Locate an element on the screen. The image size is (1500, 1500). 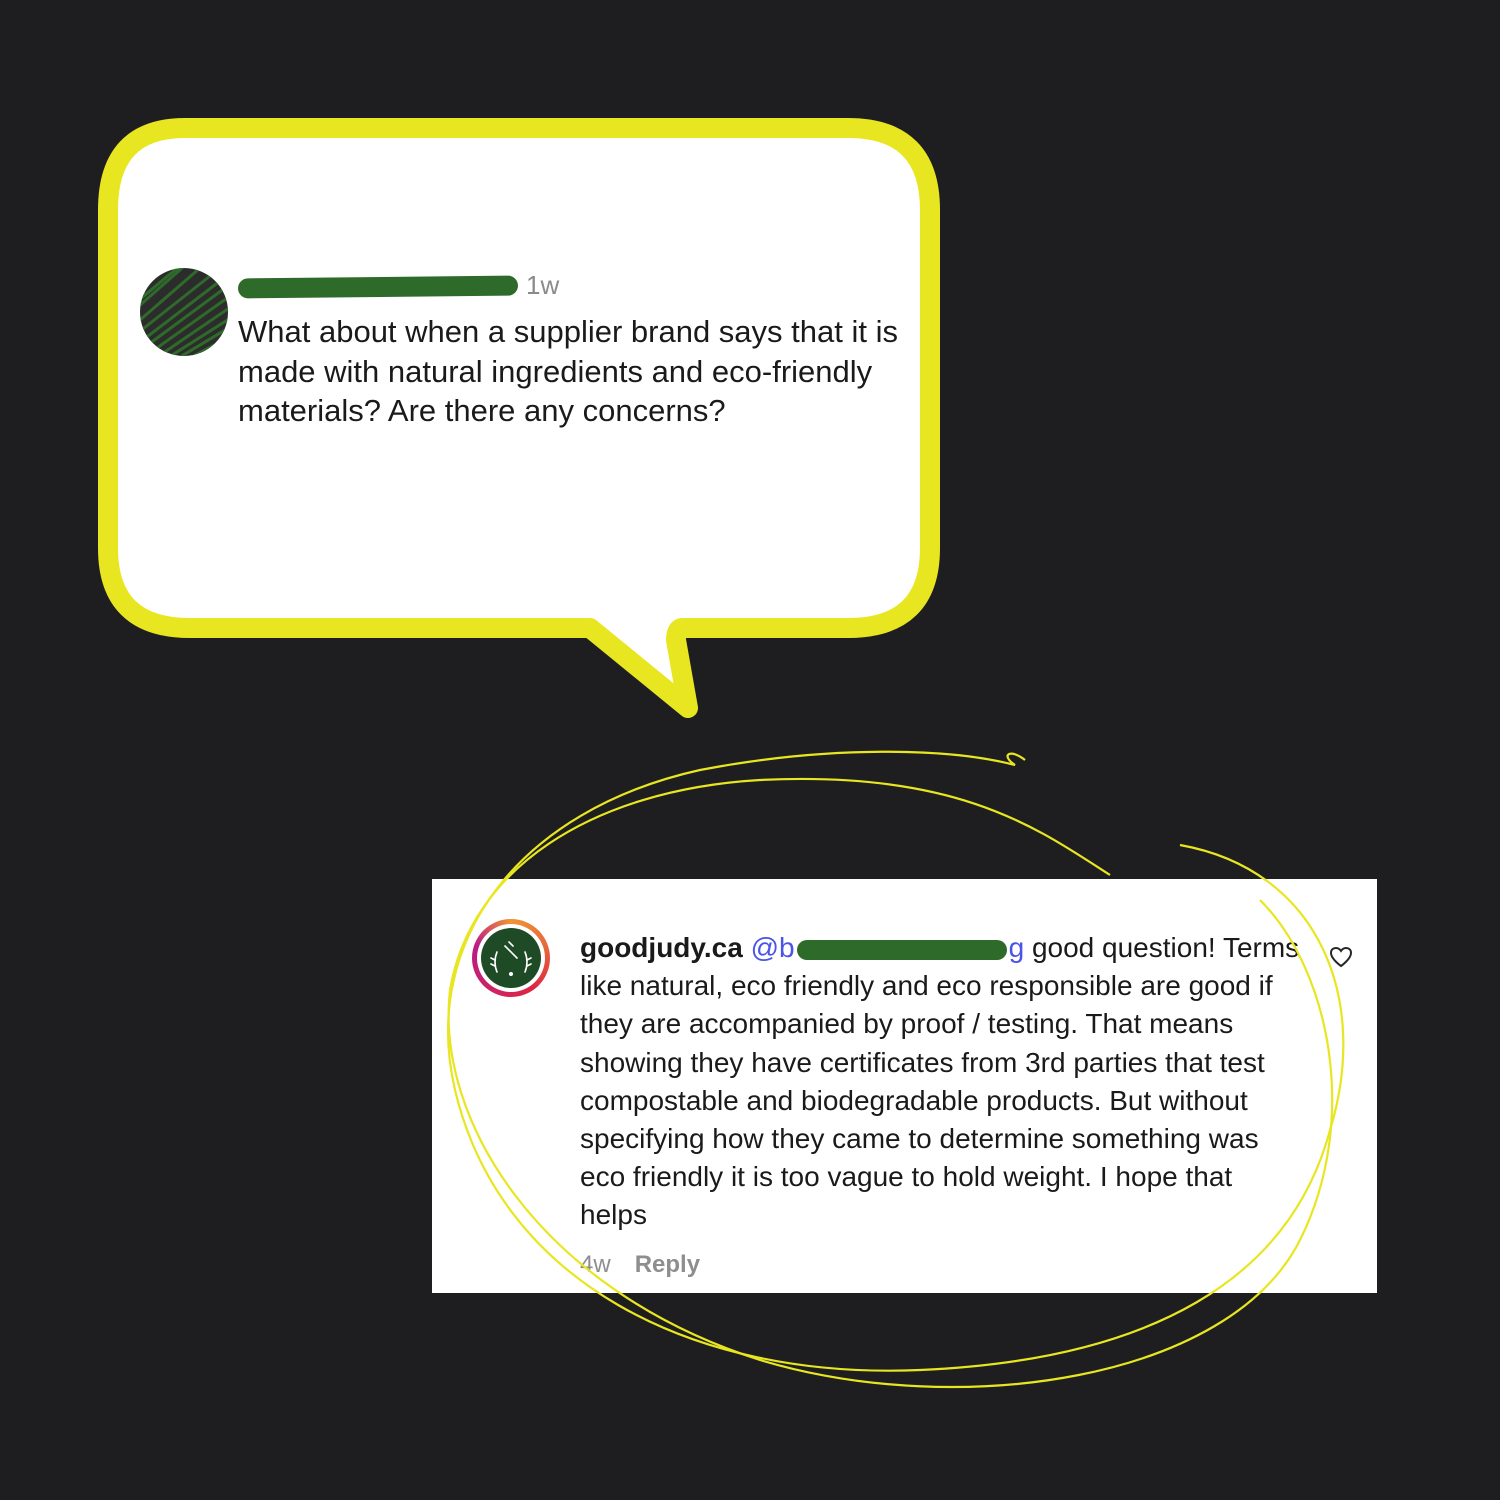
reply-button: Reply is located at coordinates (667, 1264).